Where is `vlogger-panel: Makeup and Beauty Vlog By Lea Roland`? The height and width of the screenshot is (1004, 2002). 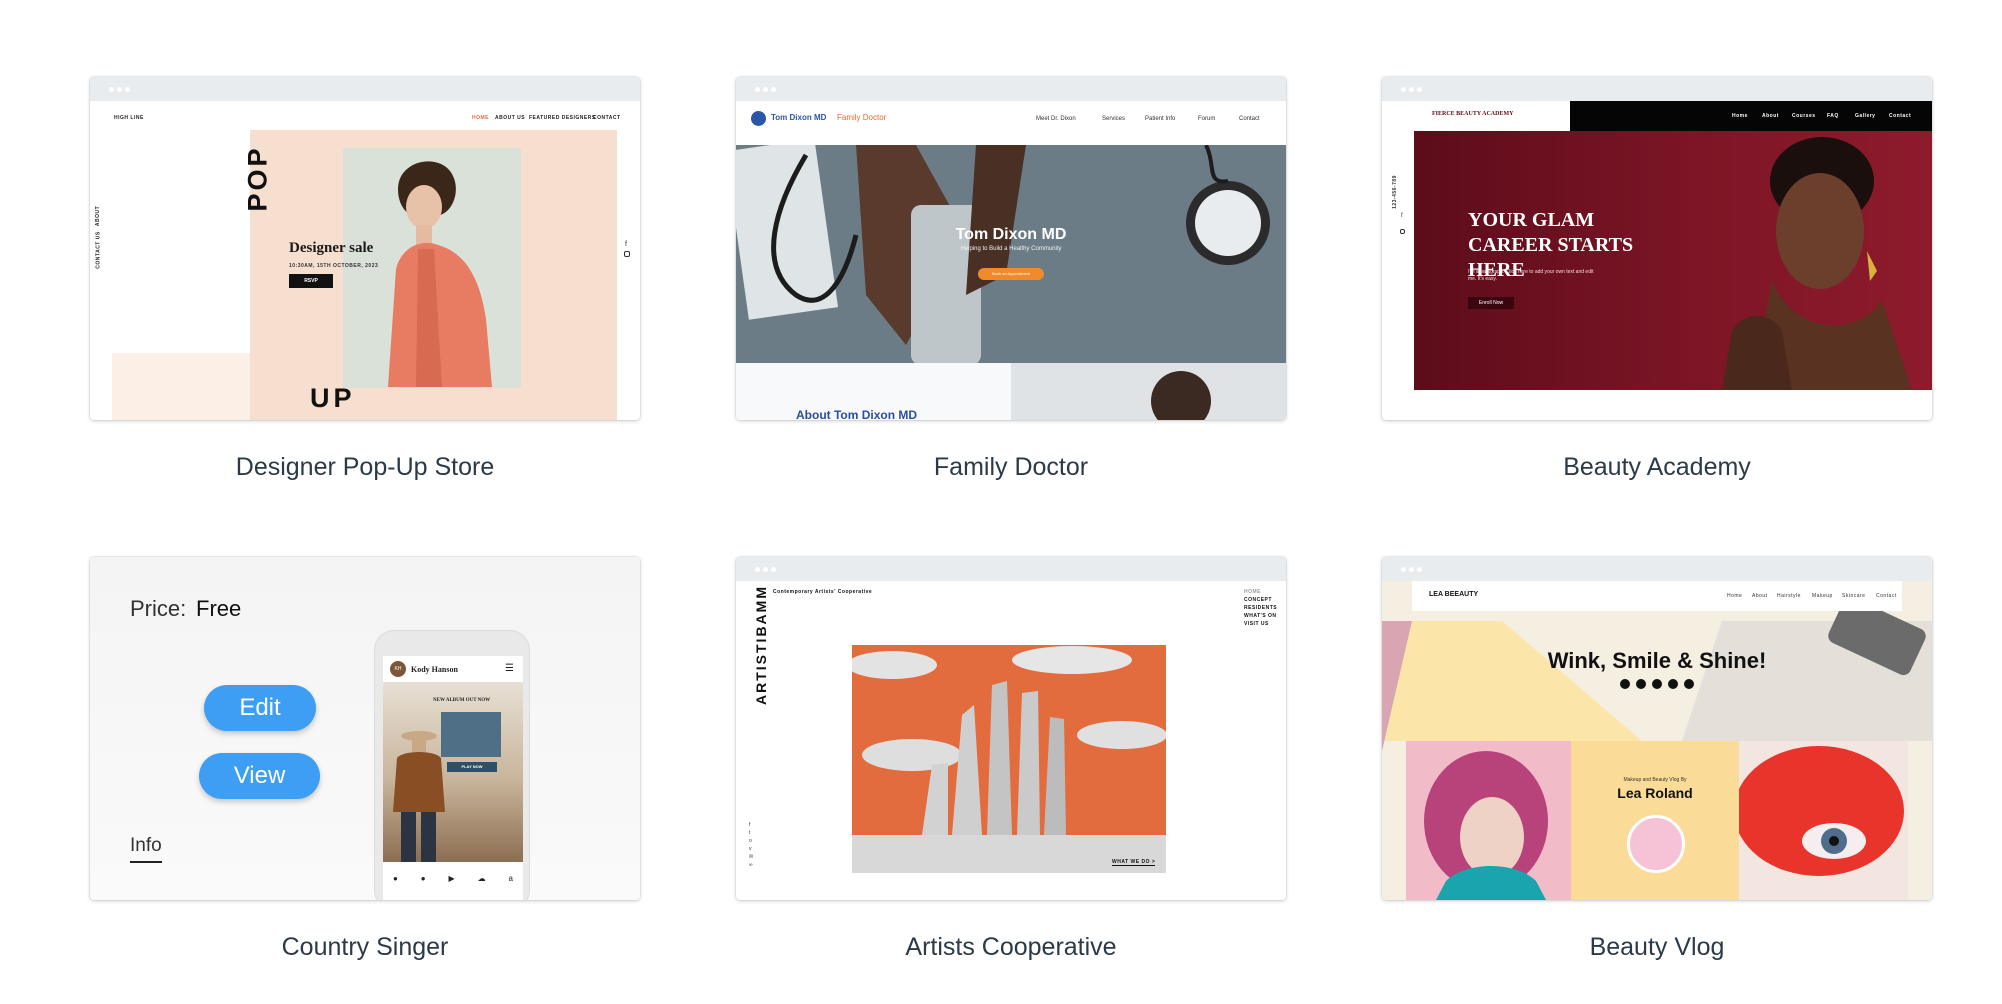
vlogger-panel: Makeup and Beauty Vlog By Lea Roland is located at coordinates (1655, 820).